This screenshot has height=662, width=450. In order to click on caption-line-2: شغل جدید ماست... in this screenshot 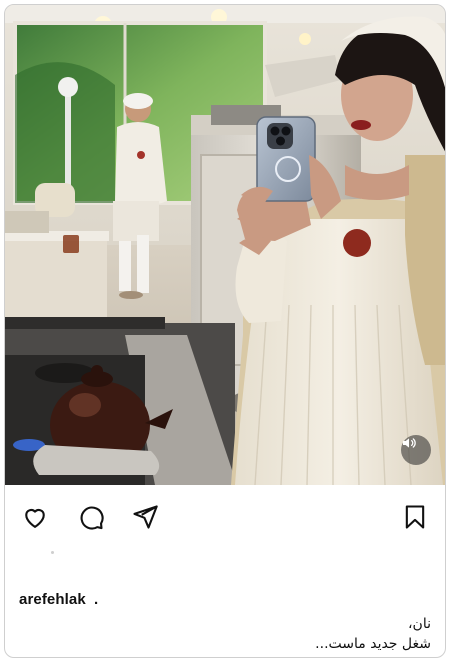, I will do `click(373, 644)`.